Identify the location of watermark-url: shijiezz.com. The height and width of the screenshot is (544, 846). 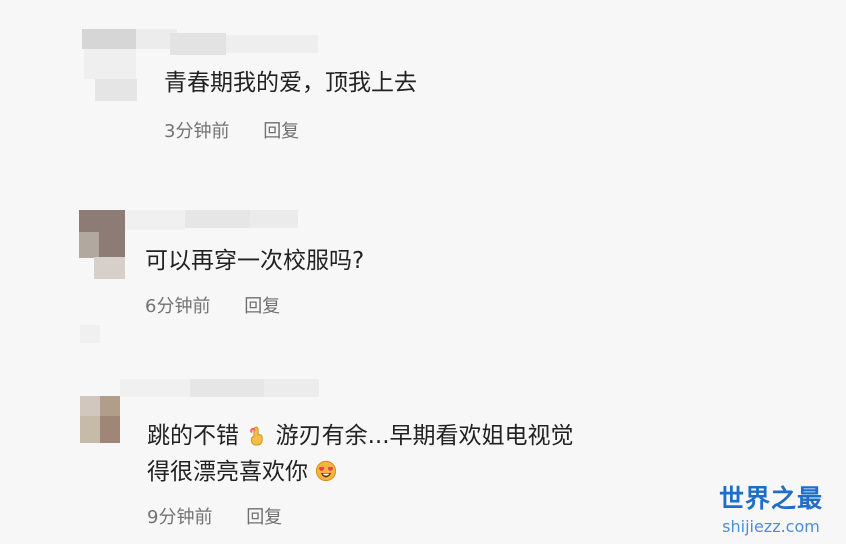
(771, 526).